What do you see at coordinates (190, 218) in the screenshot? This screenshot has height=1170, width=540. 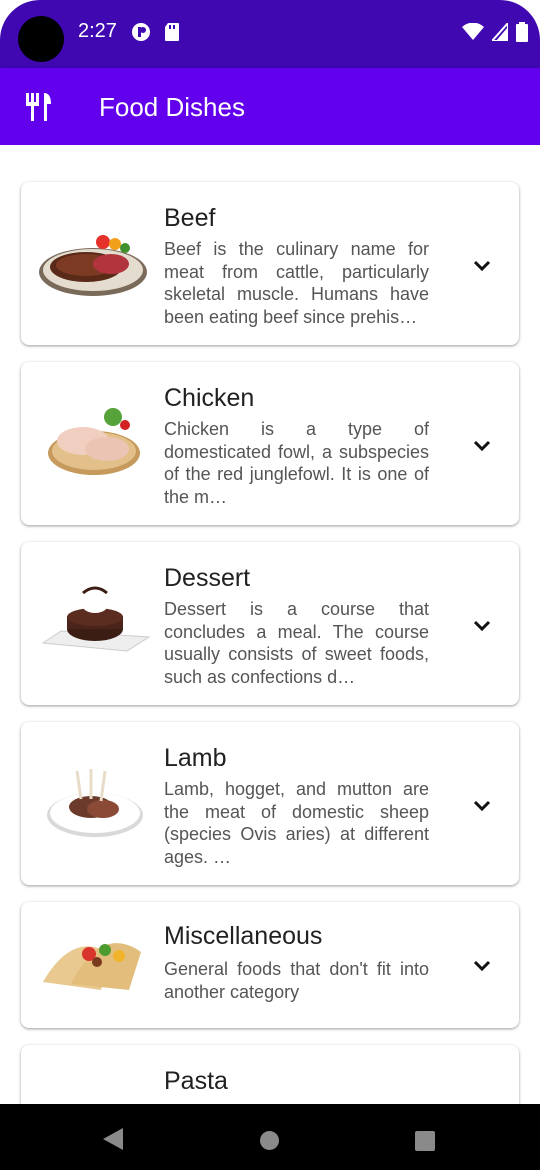 I see `card-title: Beef` at bounding box center [190, 218].